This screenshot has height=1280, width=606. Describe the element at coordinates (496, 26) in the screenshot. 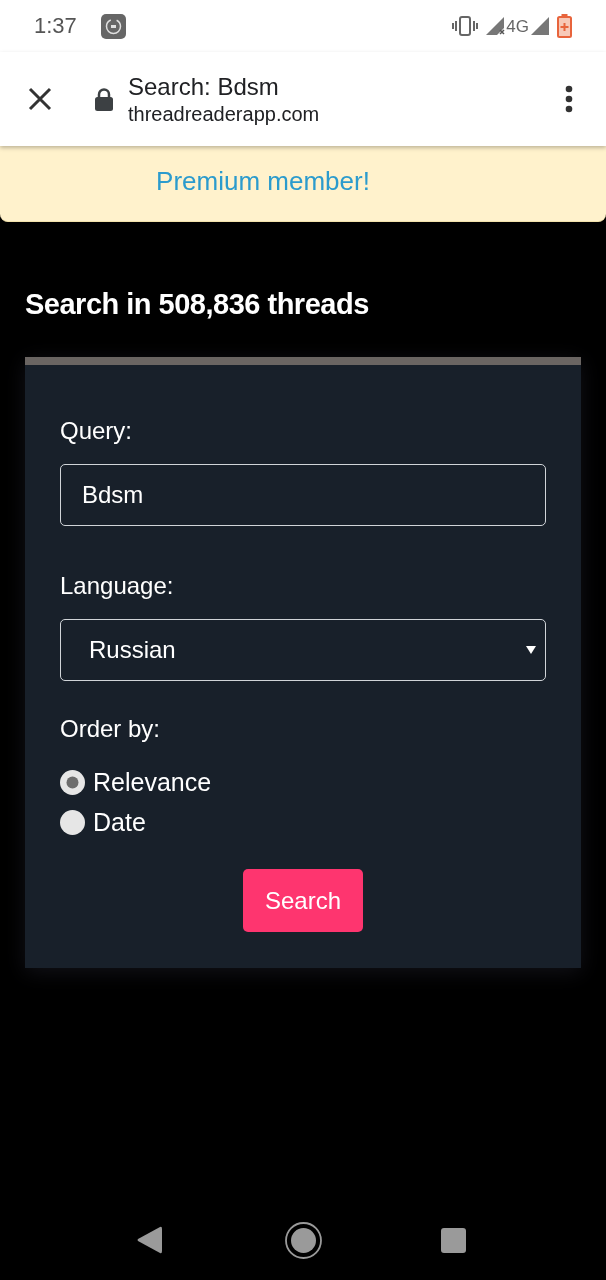

I see `signal-no-service-icon` at that location.